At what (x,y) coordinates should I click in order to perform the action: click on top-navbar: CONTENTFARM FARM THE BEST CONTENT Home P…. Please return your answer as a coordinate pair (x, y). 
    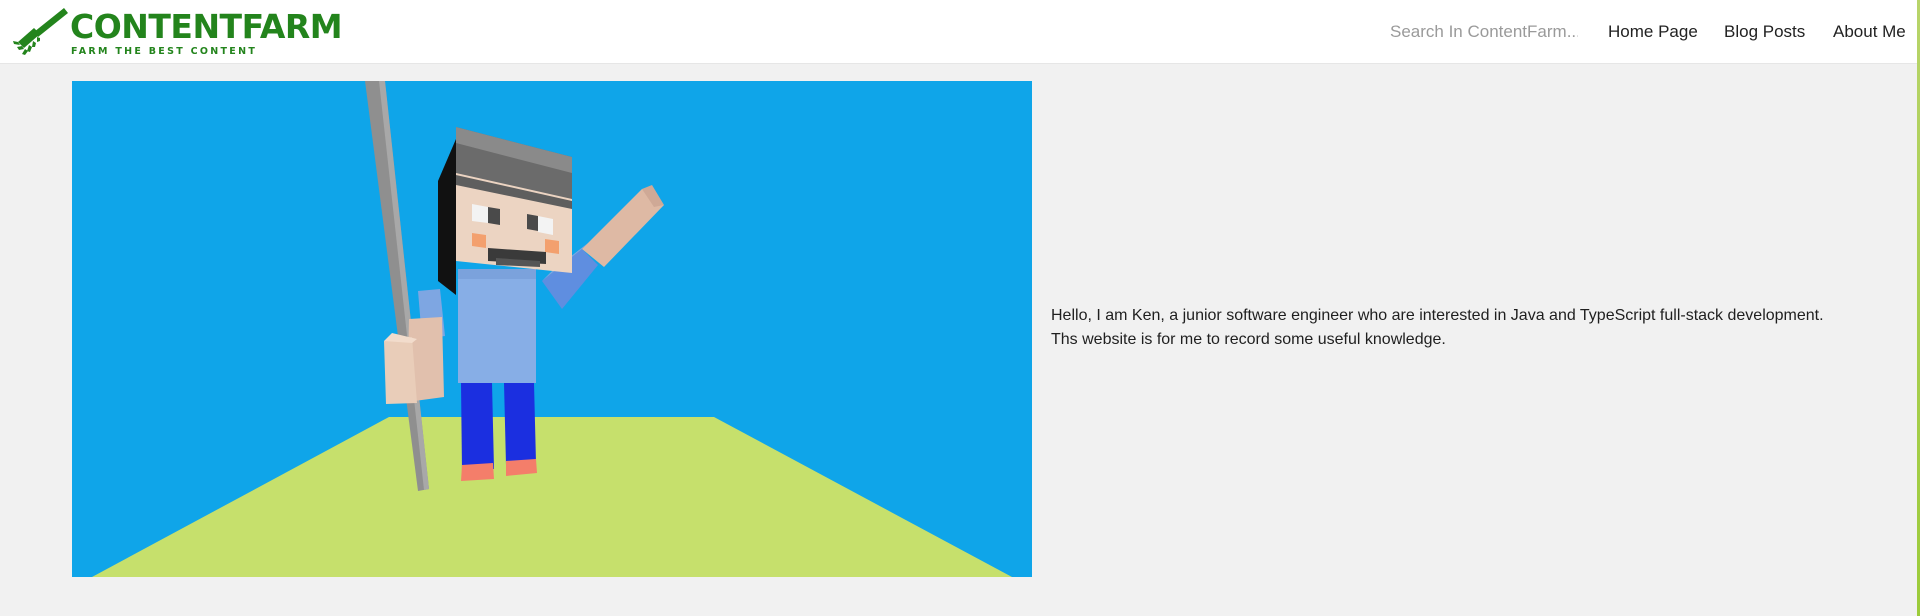
    Looking at the image, I should click on (960, 32).